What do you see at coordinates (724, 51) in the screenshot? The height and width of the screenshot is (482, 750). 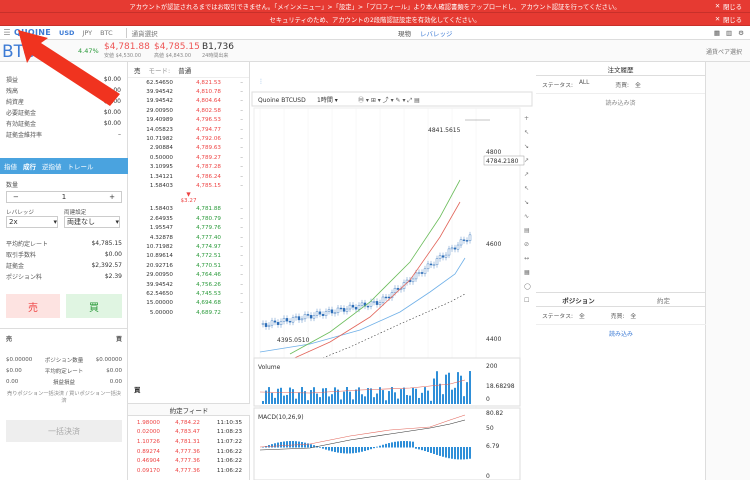 I see `pair-select-button: 通貨ペア選択` at bounding box center [724, 51].